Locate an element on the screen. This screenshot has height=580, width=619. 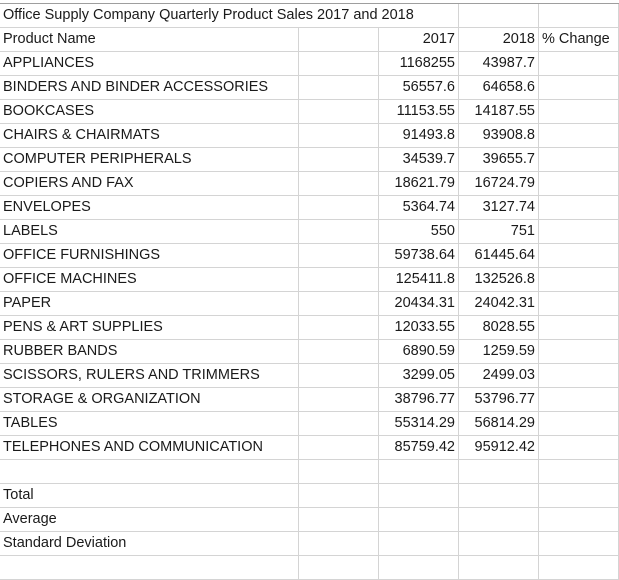
std-dev-2018-cell is located at coordinates (499, 543).